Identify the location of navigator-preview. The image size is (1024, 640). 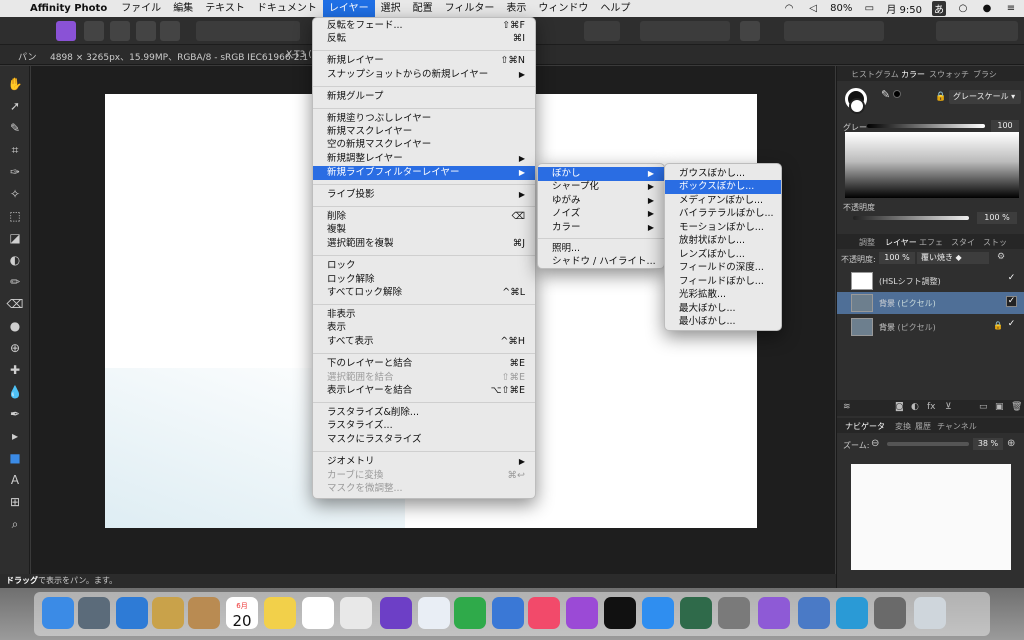
(931, 517).